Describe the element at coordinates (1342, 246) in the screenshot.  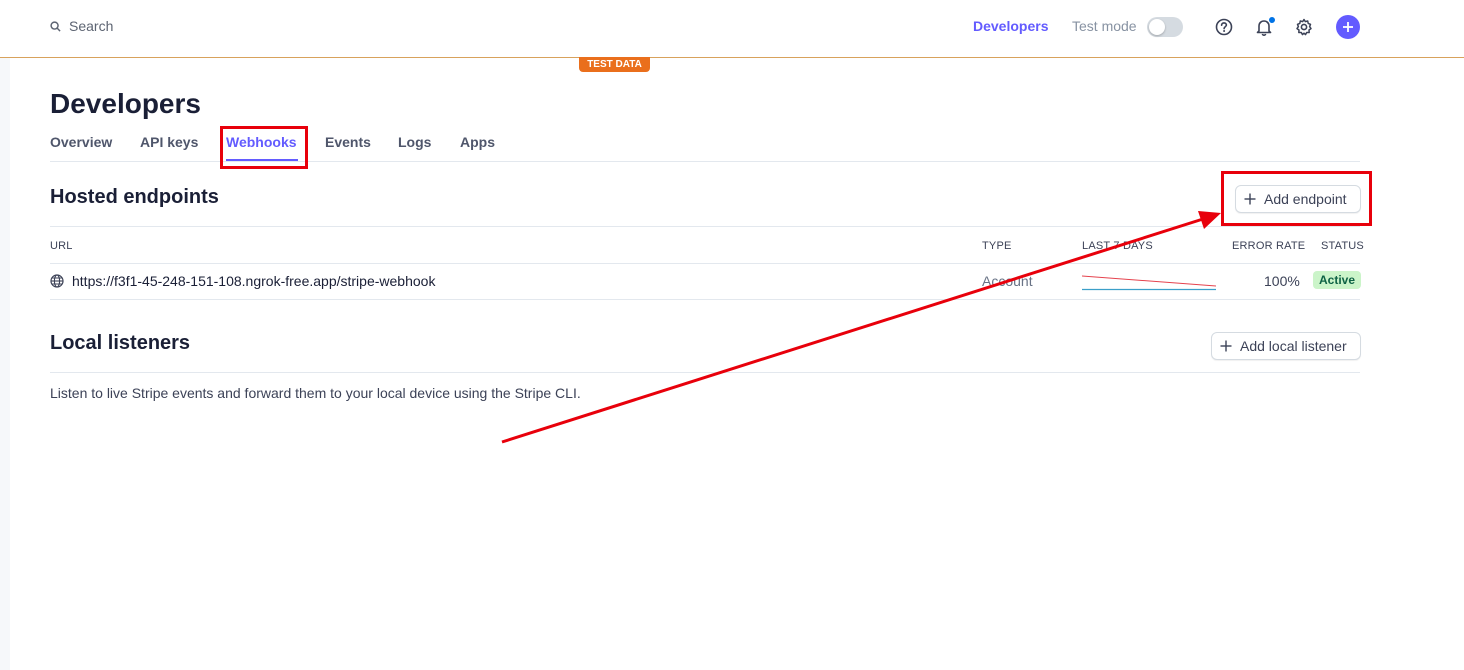
I see `column-header-status: STATUS` at that location.